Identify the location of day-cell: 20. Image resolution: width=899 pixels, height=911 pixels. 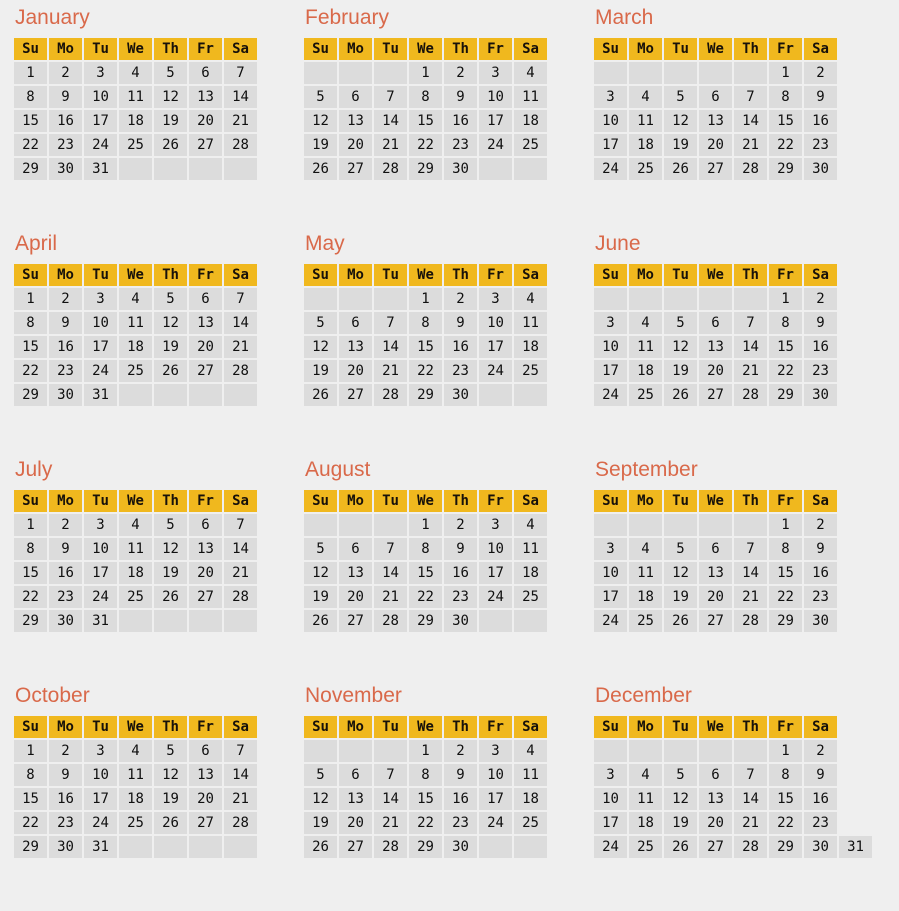
(355, 597).